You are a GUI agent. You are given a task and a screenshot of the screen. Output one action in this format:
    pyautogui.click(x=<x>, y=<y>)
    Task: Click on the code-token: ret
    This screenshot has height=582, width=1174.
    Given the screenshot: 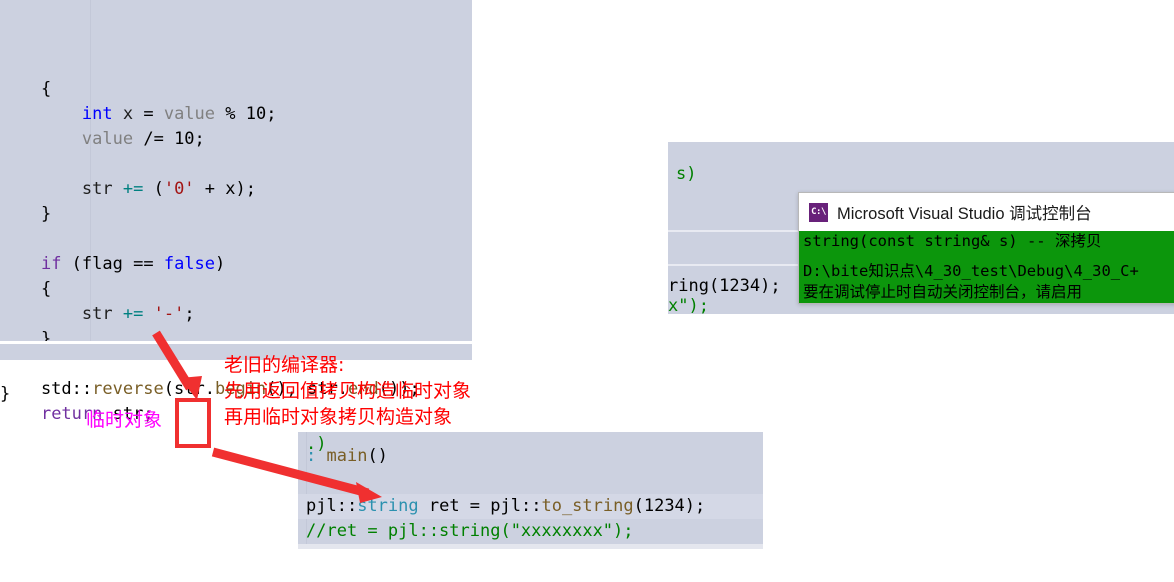 What is the action you would take?
    pyautogui.click(x=444, y=506)
    